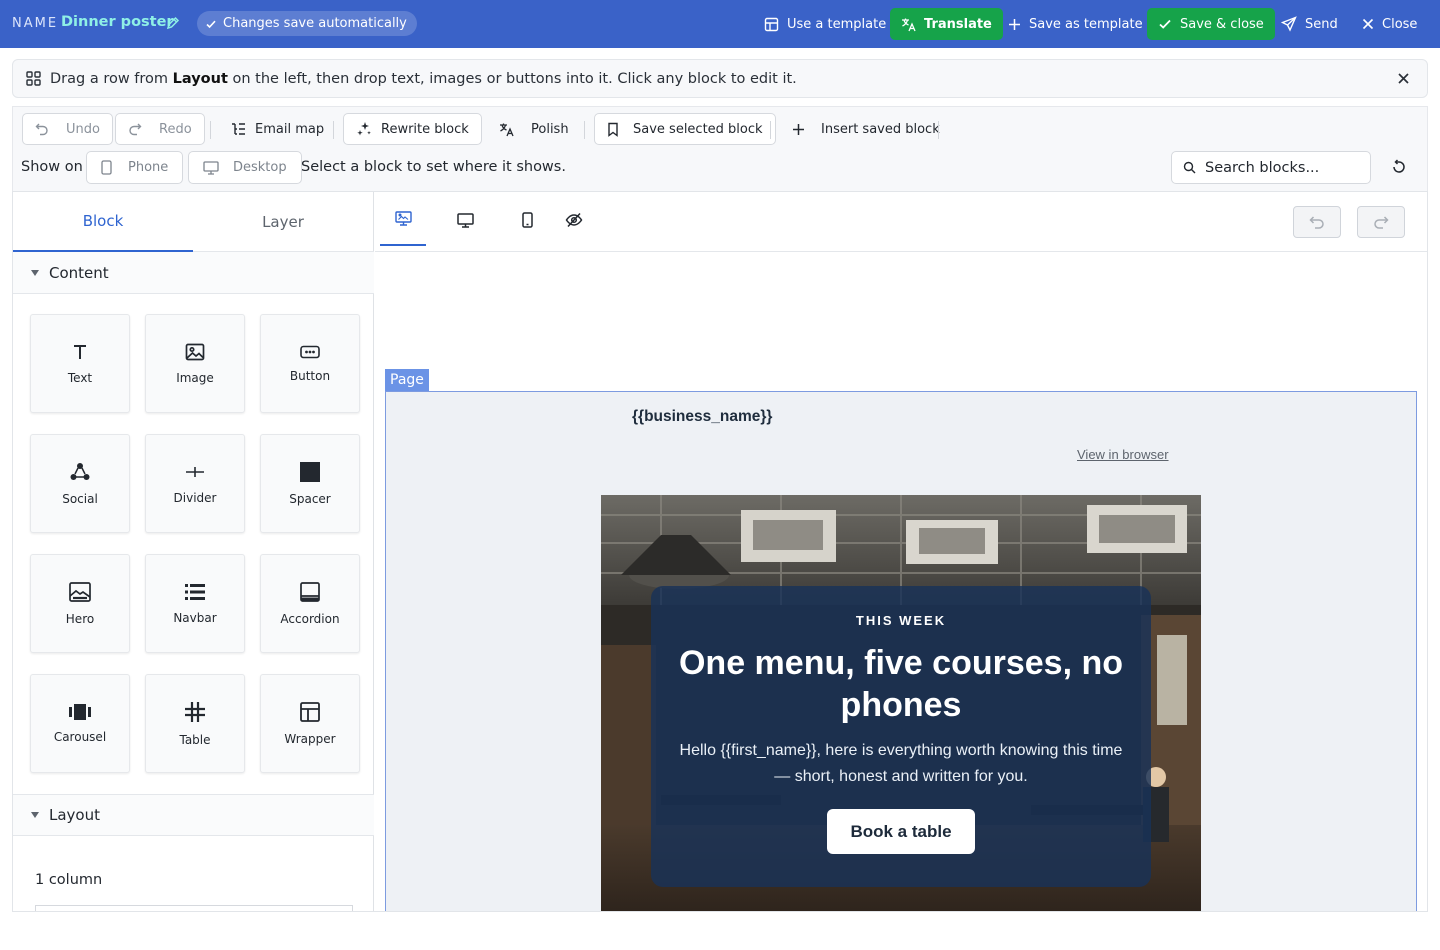 The height and width of the screenshot is (950, 1440). What do you see at coordinates (698, 129) in the screenshot?
I see `save-selected-block-label: Save selected block` at bounding box center [698, 129].